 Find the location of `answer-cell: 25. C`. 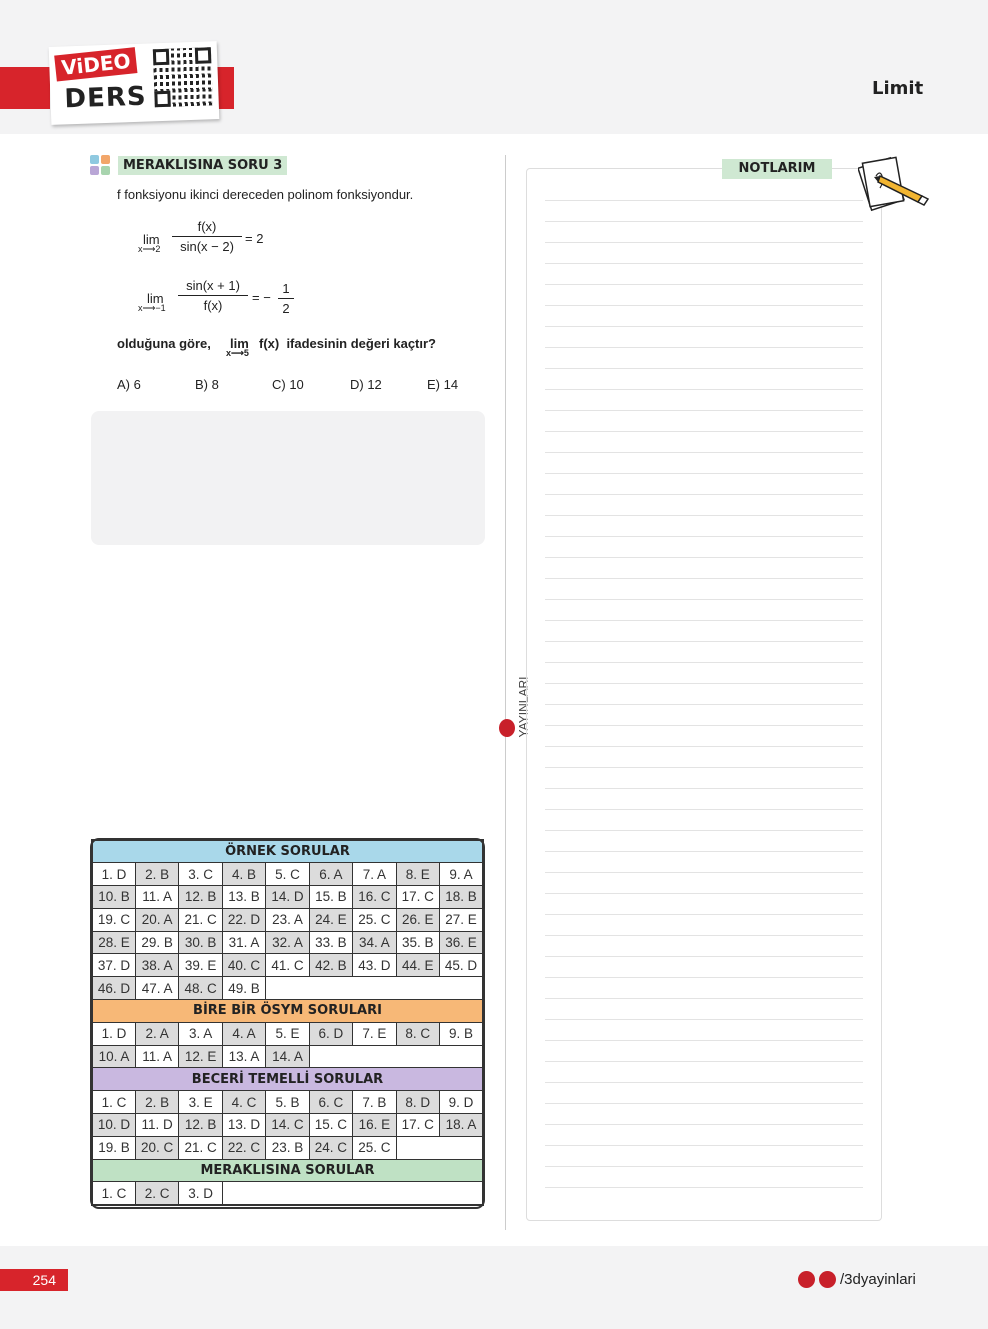

answer-cell: 25. C is located at coordinates (374, 1147).